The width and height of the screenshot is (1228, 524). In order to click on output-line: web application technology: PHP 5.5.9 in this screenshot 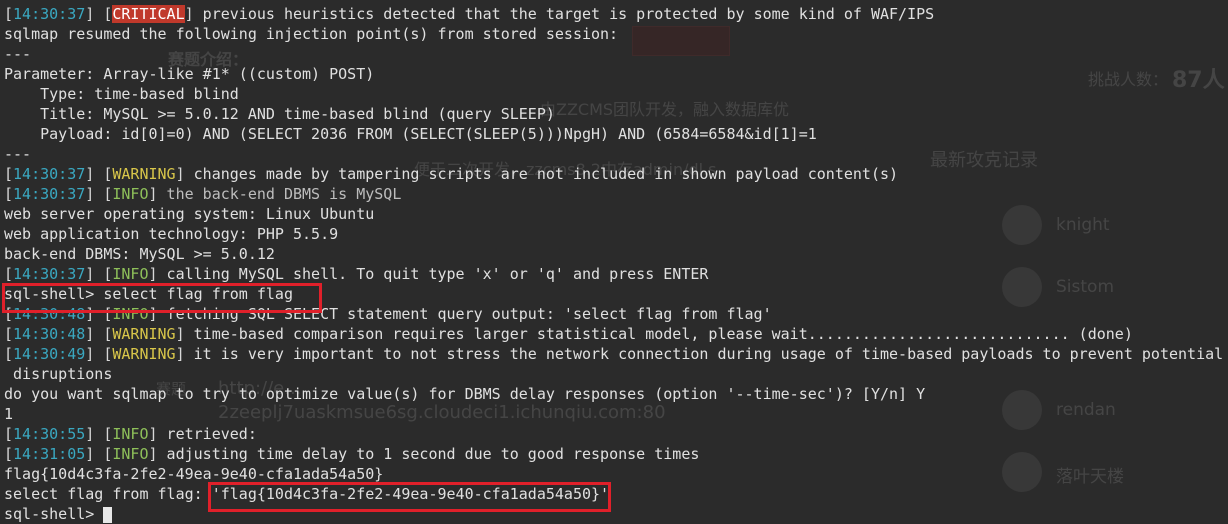, I will do `click(171, 234)`.